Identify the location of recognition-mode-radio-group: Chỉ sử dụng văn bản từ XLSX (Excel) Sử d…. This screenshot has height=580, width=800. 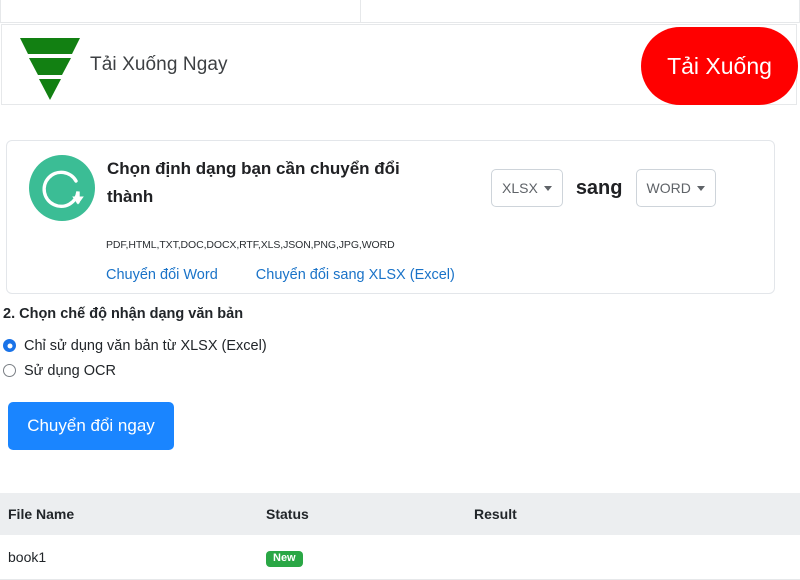
(135, 359).